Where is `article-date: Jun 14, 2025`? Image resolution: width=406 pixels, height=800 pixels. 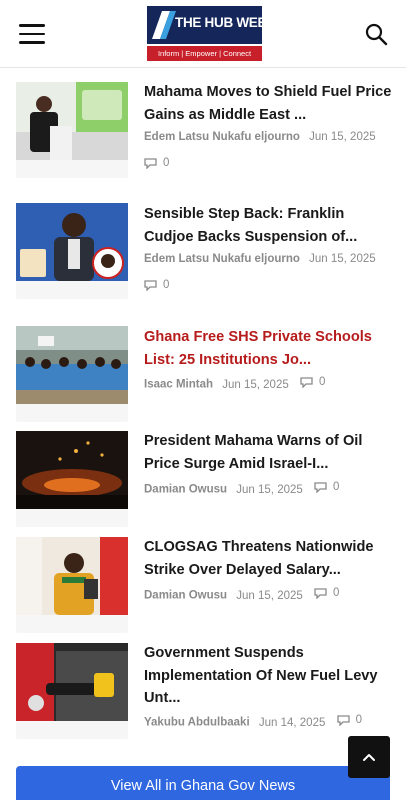 article-date: Jun 14, 2025 is located at coordinates (292, 722).